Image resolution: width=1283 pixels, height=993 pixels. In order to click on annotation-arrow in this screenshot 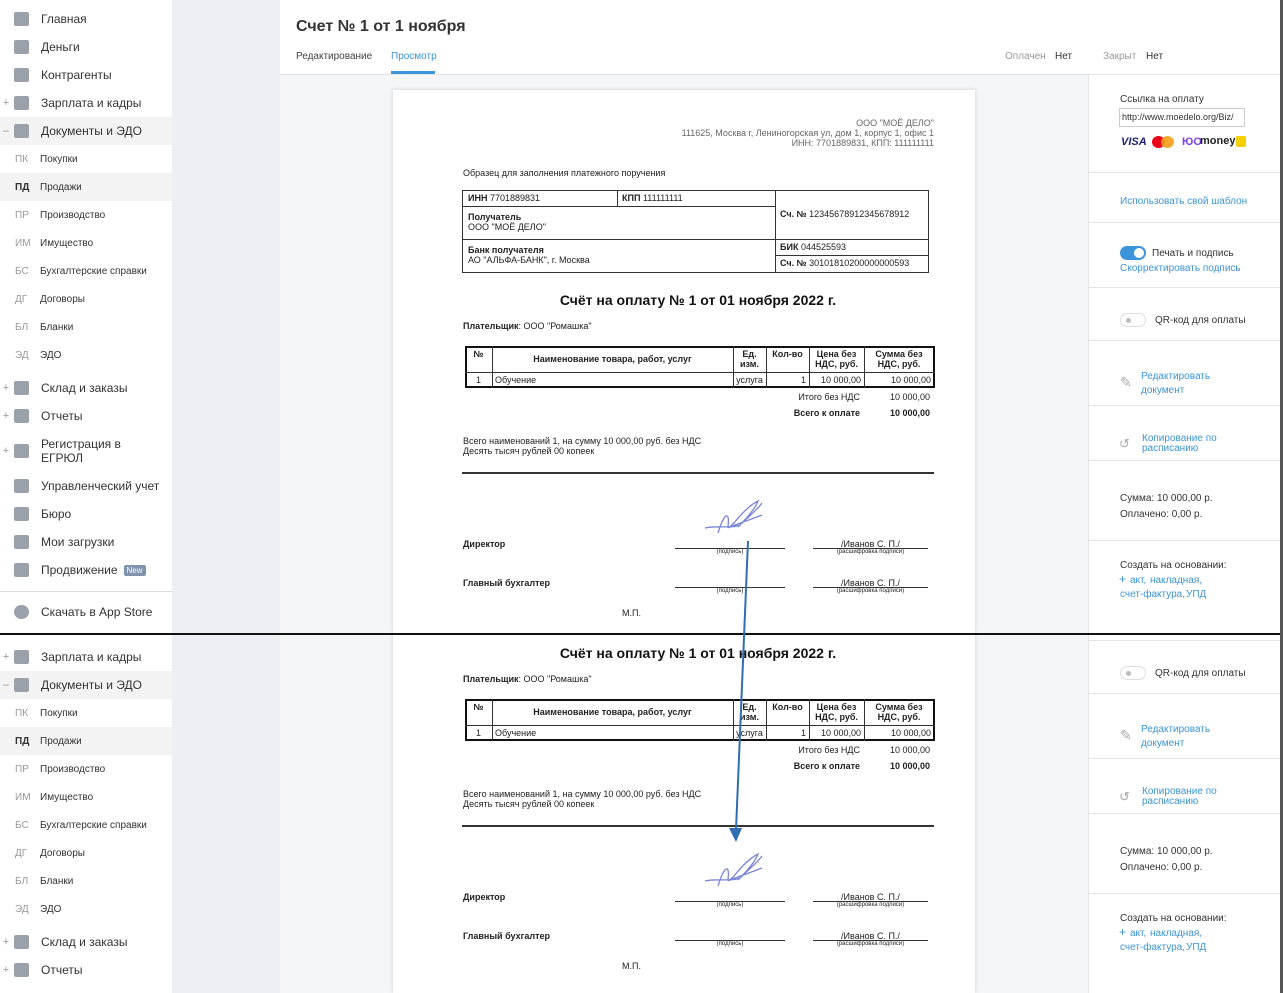, I will do `click(739, 691)`.